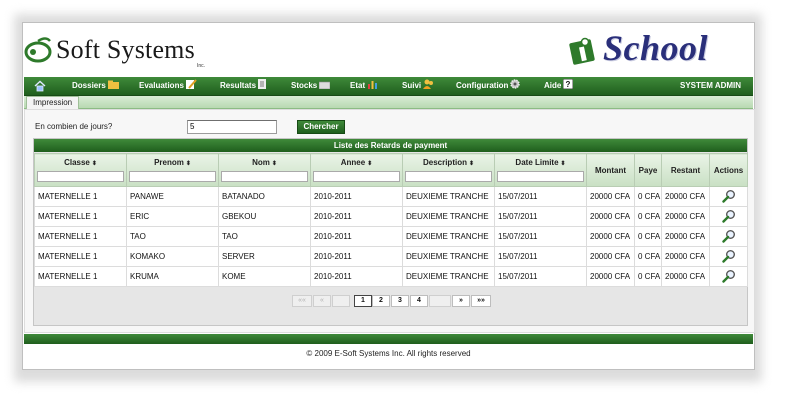 Image resolution: width=796 pixels, height=412 pixels. Describe the element at coordinates (168, 86) in the screenshot. I see `menu-evaluations: Evaluations` at that location.